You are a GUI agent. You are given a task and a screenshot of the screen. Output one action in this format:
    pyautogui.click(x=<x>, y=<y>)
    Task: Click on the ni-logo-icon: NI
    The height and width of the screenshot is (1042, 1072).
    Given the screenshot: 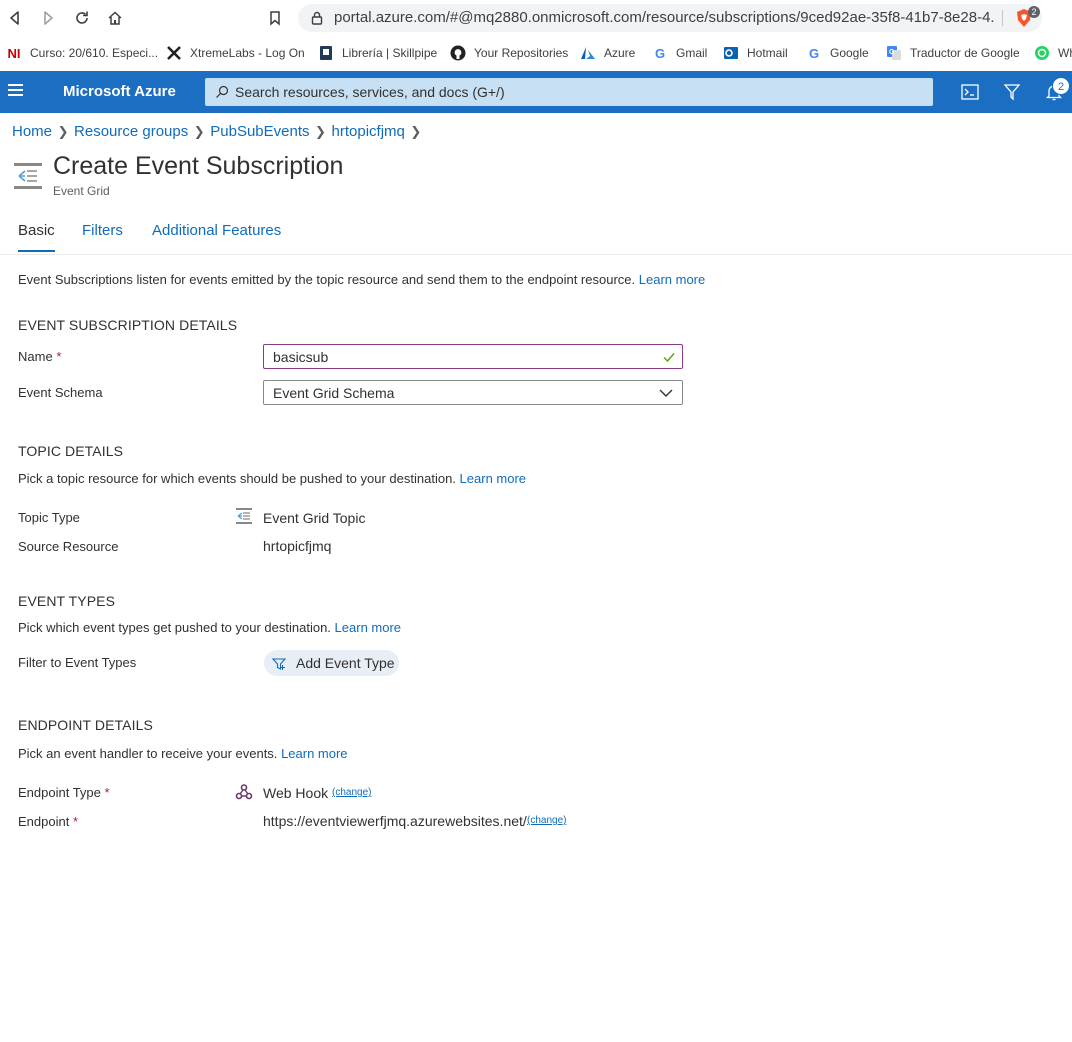 What is the action you would take?
    pyautogui.click(x=14, y=53)
    